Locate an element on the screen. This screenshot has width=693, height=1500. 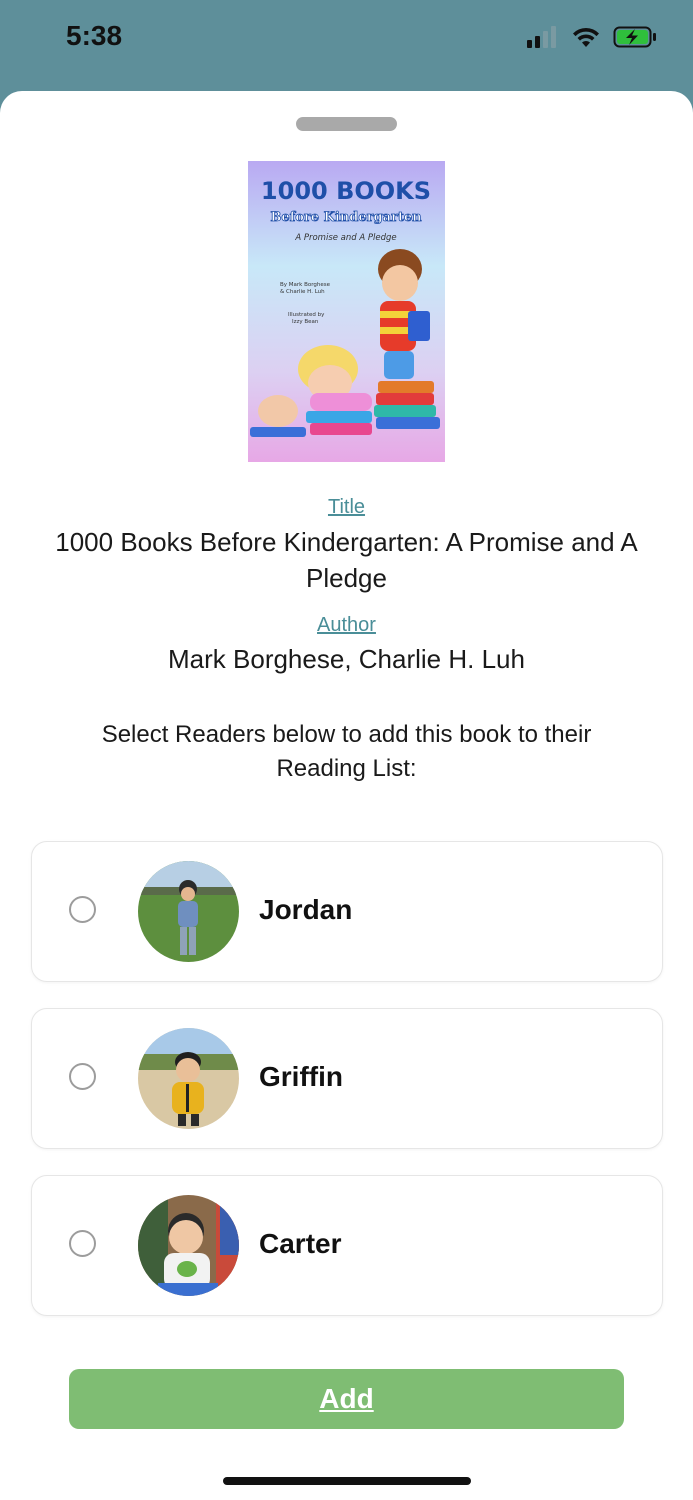
reader-card-carter: Carter is located at coordinates (347, 1245).